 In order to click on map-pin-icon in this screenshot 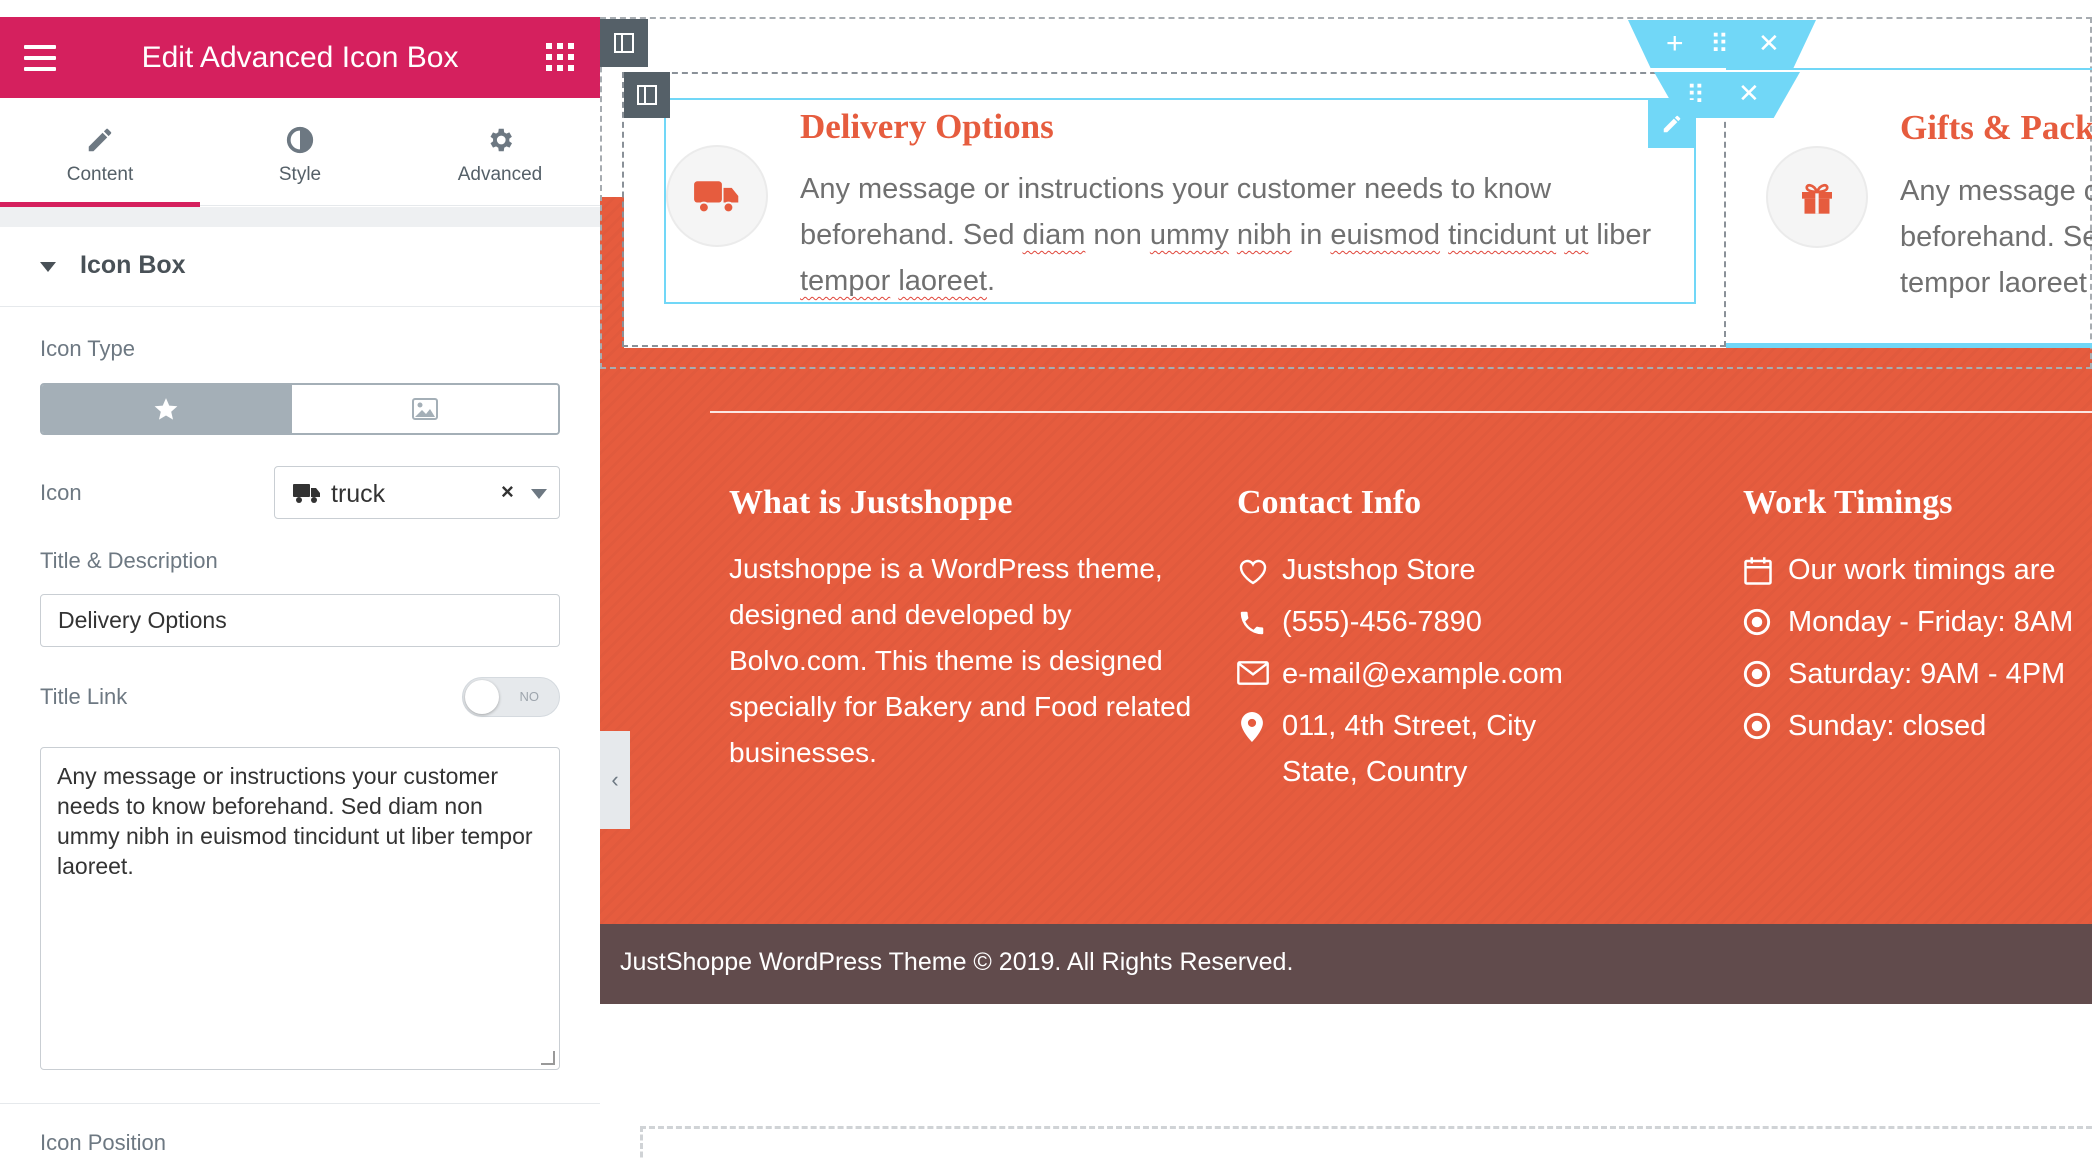, I will do `click(1252, 727)`.